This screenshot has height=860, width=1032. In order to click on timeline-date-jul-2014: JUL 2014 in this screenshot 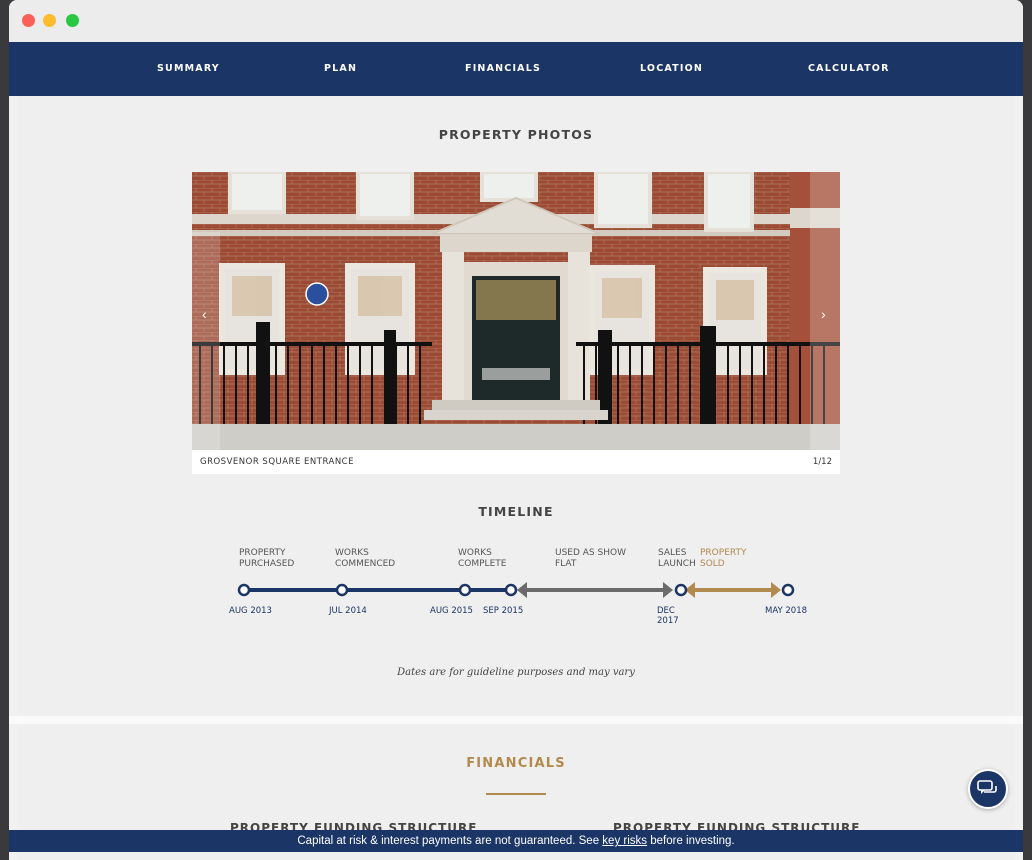, I will do `click(348, 611)`.